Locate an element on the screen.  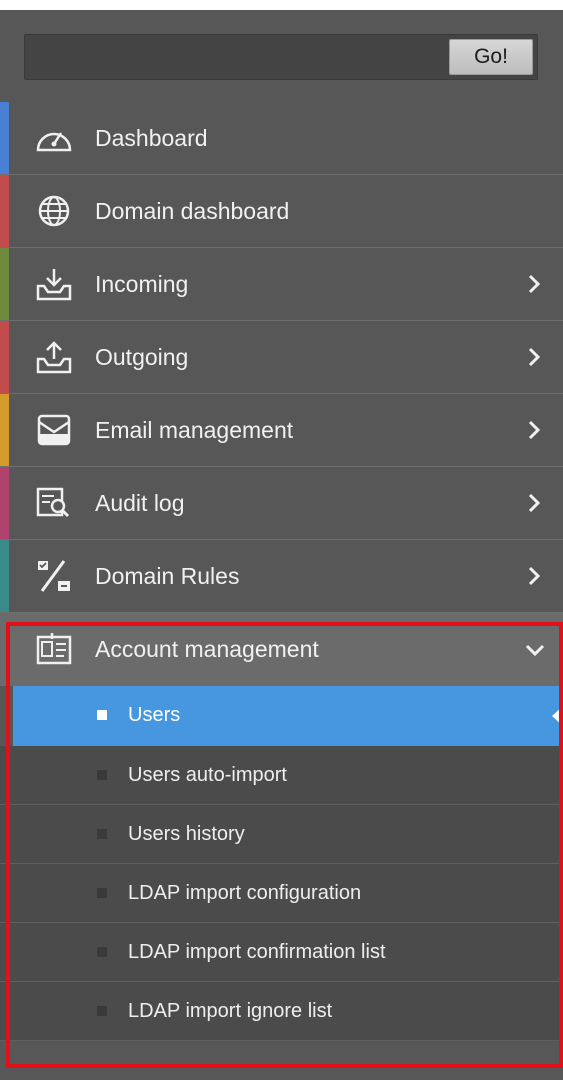
sidebar-item-dashboard: Dashboard is located at coordinates (281, 138).